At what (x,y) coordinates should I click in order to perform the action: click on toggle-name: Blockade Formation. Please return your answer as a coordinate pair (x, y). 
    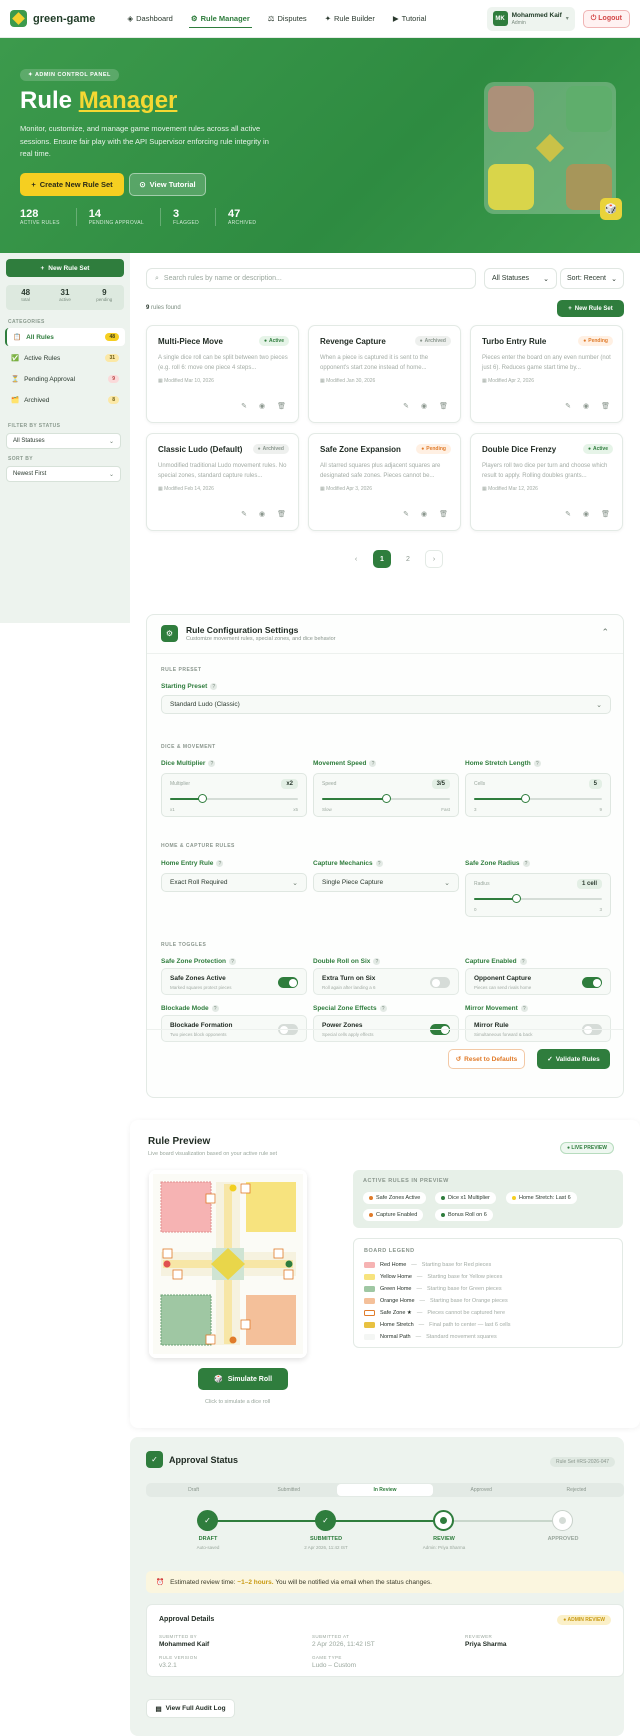
    Looking at the image, I should click on (201, 1025).